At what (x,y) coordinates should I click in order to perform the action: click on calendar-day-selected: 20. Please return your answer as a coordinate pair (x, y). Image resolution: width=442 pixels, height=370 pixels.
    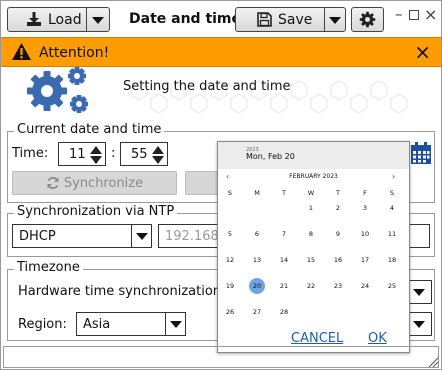
    Looking at the image, I should click on (257, 286).